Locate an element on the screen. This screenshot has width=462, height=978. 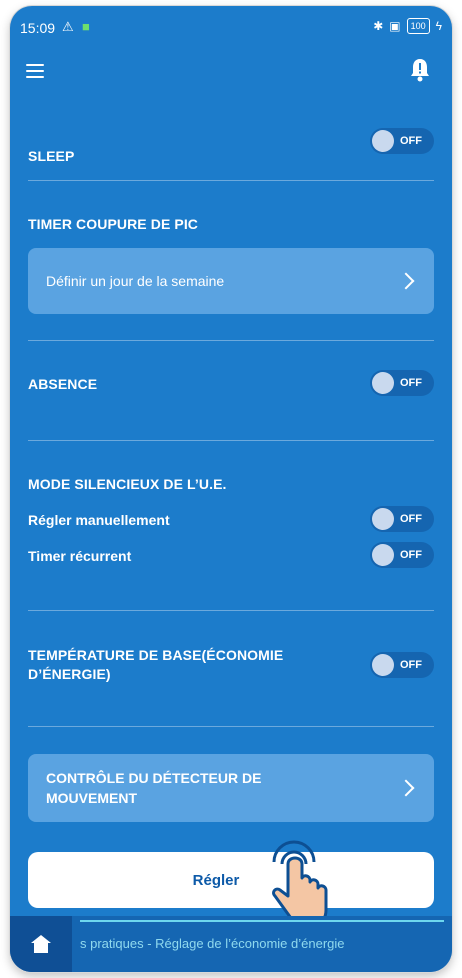
recurrent-timer-label: Timer récurrent is located at coordinates (80, 556).